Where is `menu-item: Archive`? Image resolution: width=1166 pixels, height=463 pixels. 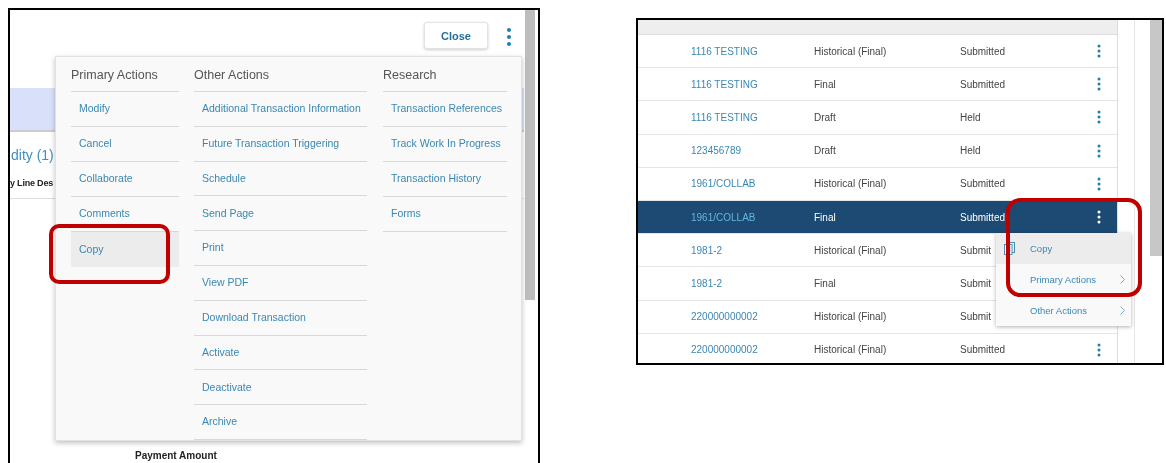
menu-item: Archive is located at coordinates (280, 422).